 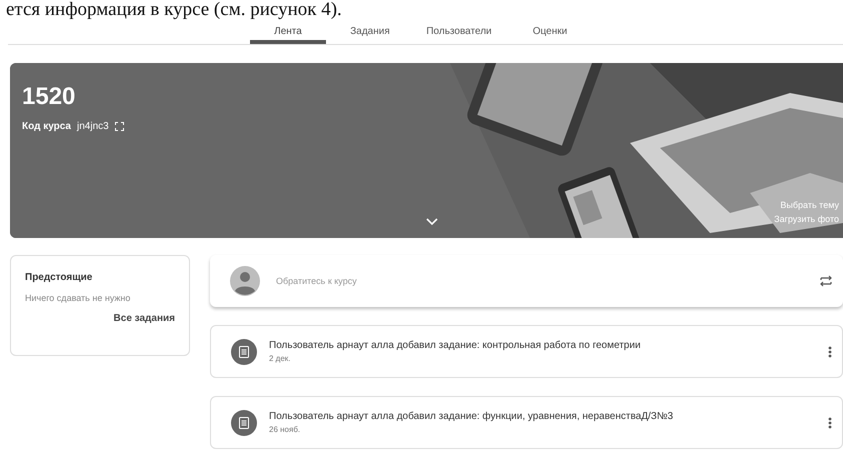 I want to click on repost-icon, so click(x=826, y=281).